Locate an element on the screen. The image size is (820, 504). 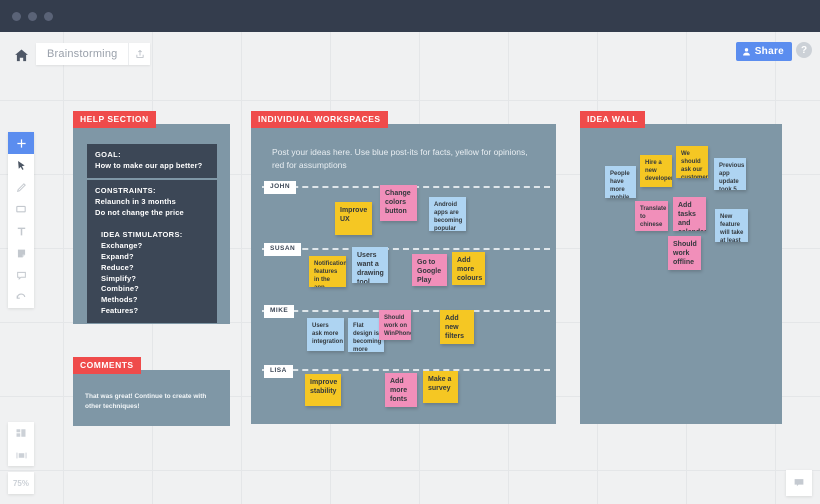
note-john-1: Improve UX is located at coordinates (353, 218).